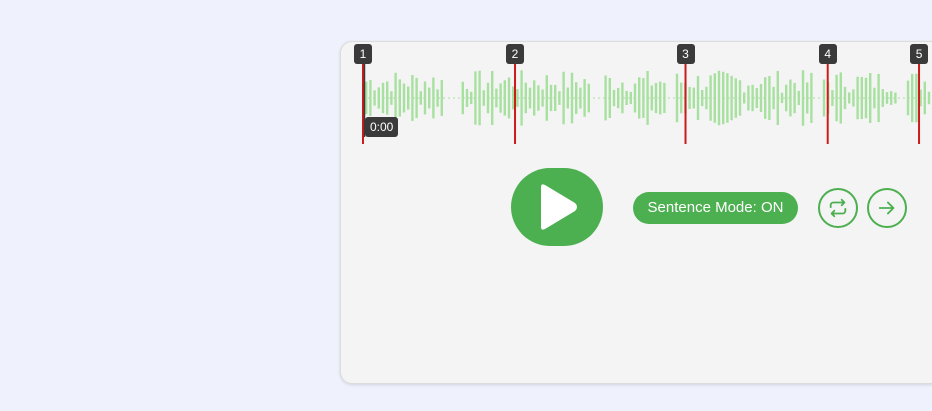  Describe the element at coordinates (827, 54) in the screenshot. I see `sentence-marker-badge: 4` at that location.